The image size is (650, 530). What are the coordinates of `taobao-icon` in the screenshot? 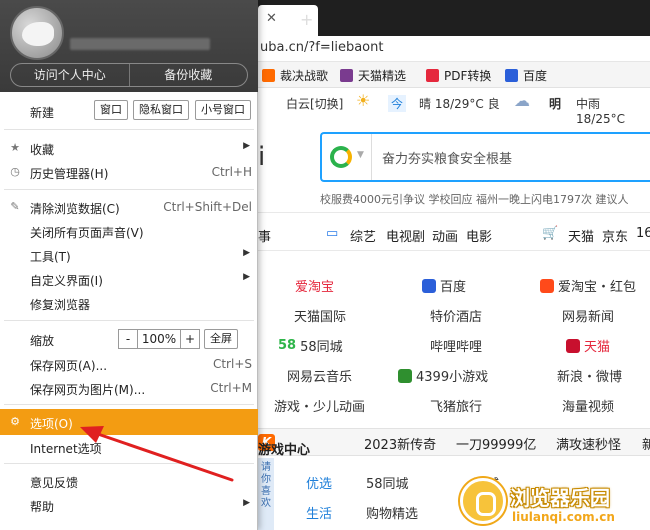 It's located at (547, 285).